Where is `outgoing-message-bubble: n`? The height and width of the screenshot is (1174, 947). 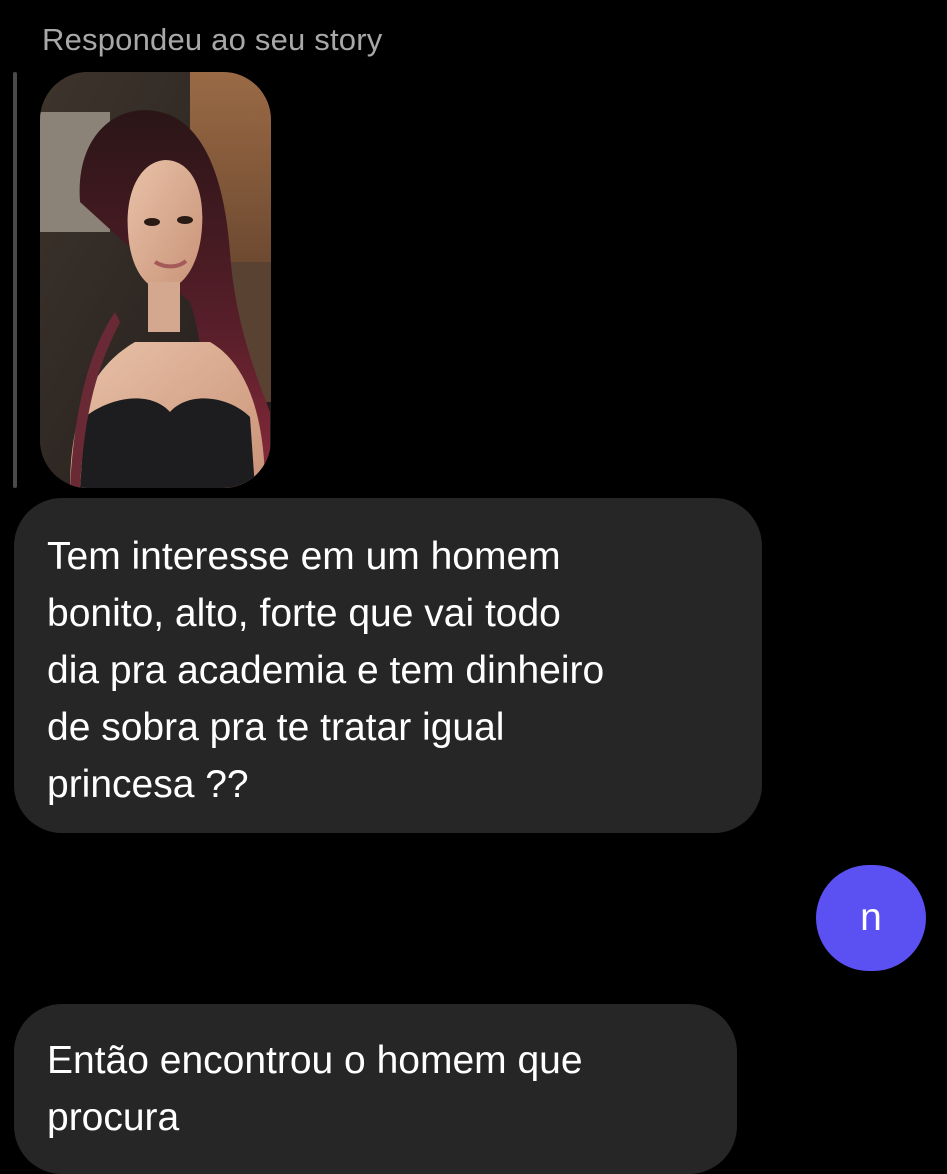
outgoing-message-bubble: n is located at coordinates (871, 918).